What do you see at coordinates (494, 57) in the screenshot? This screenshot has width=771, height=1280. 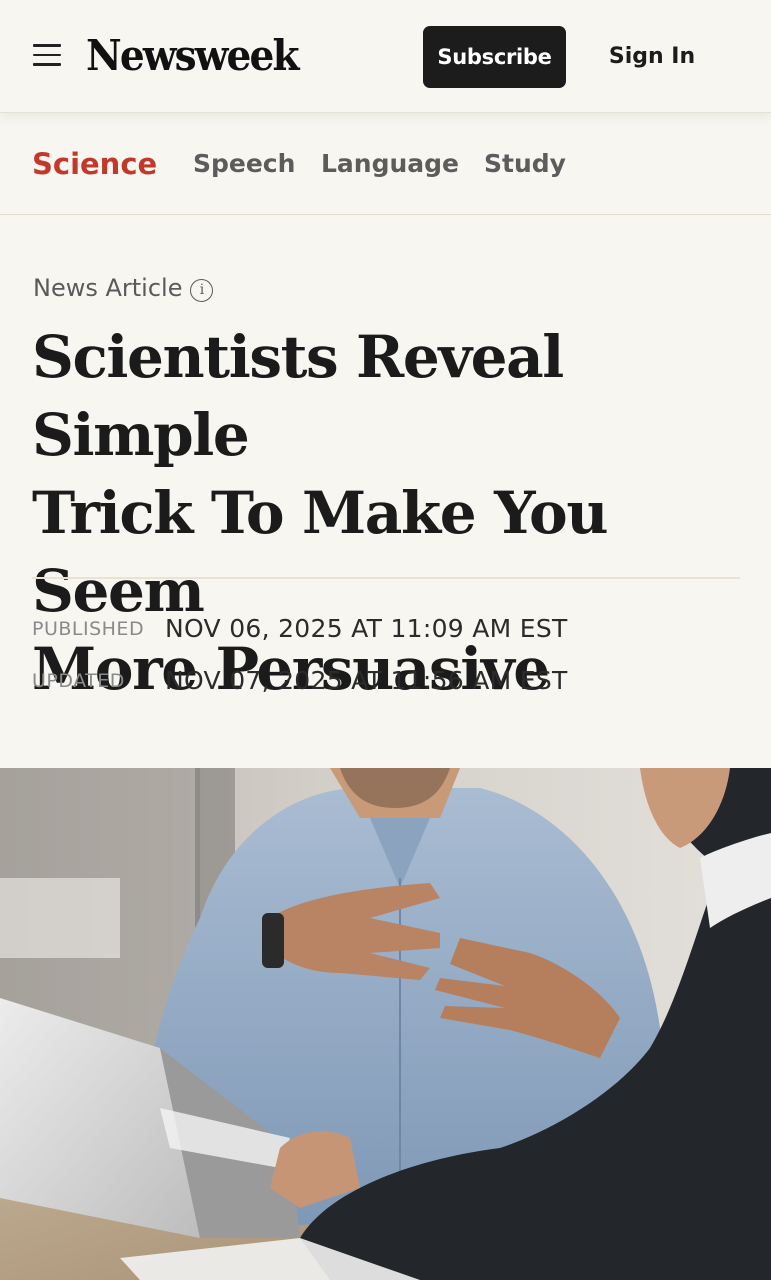 I see `subscribe-button: Subscribe` at bounding box center [494, 57].